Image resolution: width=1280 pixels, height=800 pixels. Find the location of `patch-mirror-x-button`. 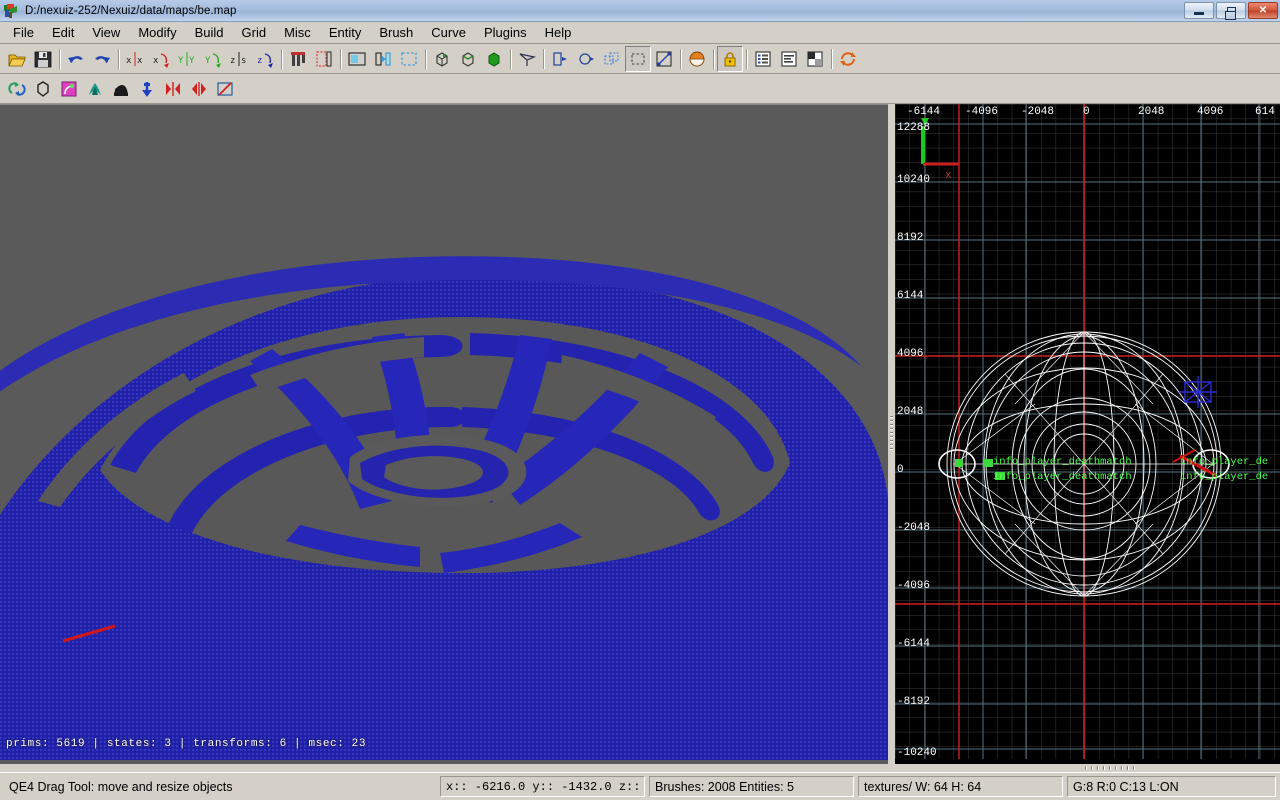

patch-mirror-x-button is located at coordinates (173, 89).